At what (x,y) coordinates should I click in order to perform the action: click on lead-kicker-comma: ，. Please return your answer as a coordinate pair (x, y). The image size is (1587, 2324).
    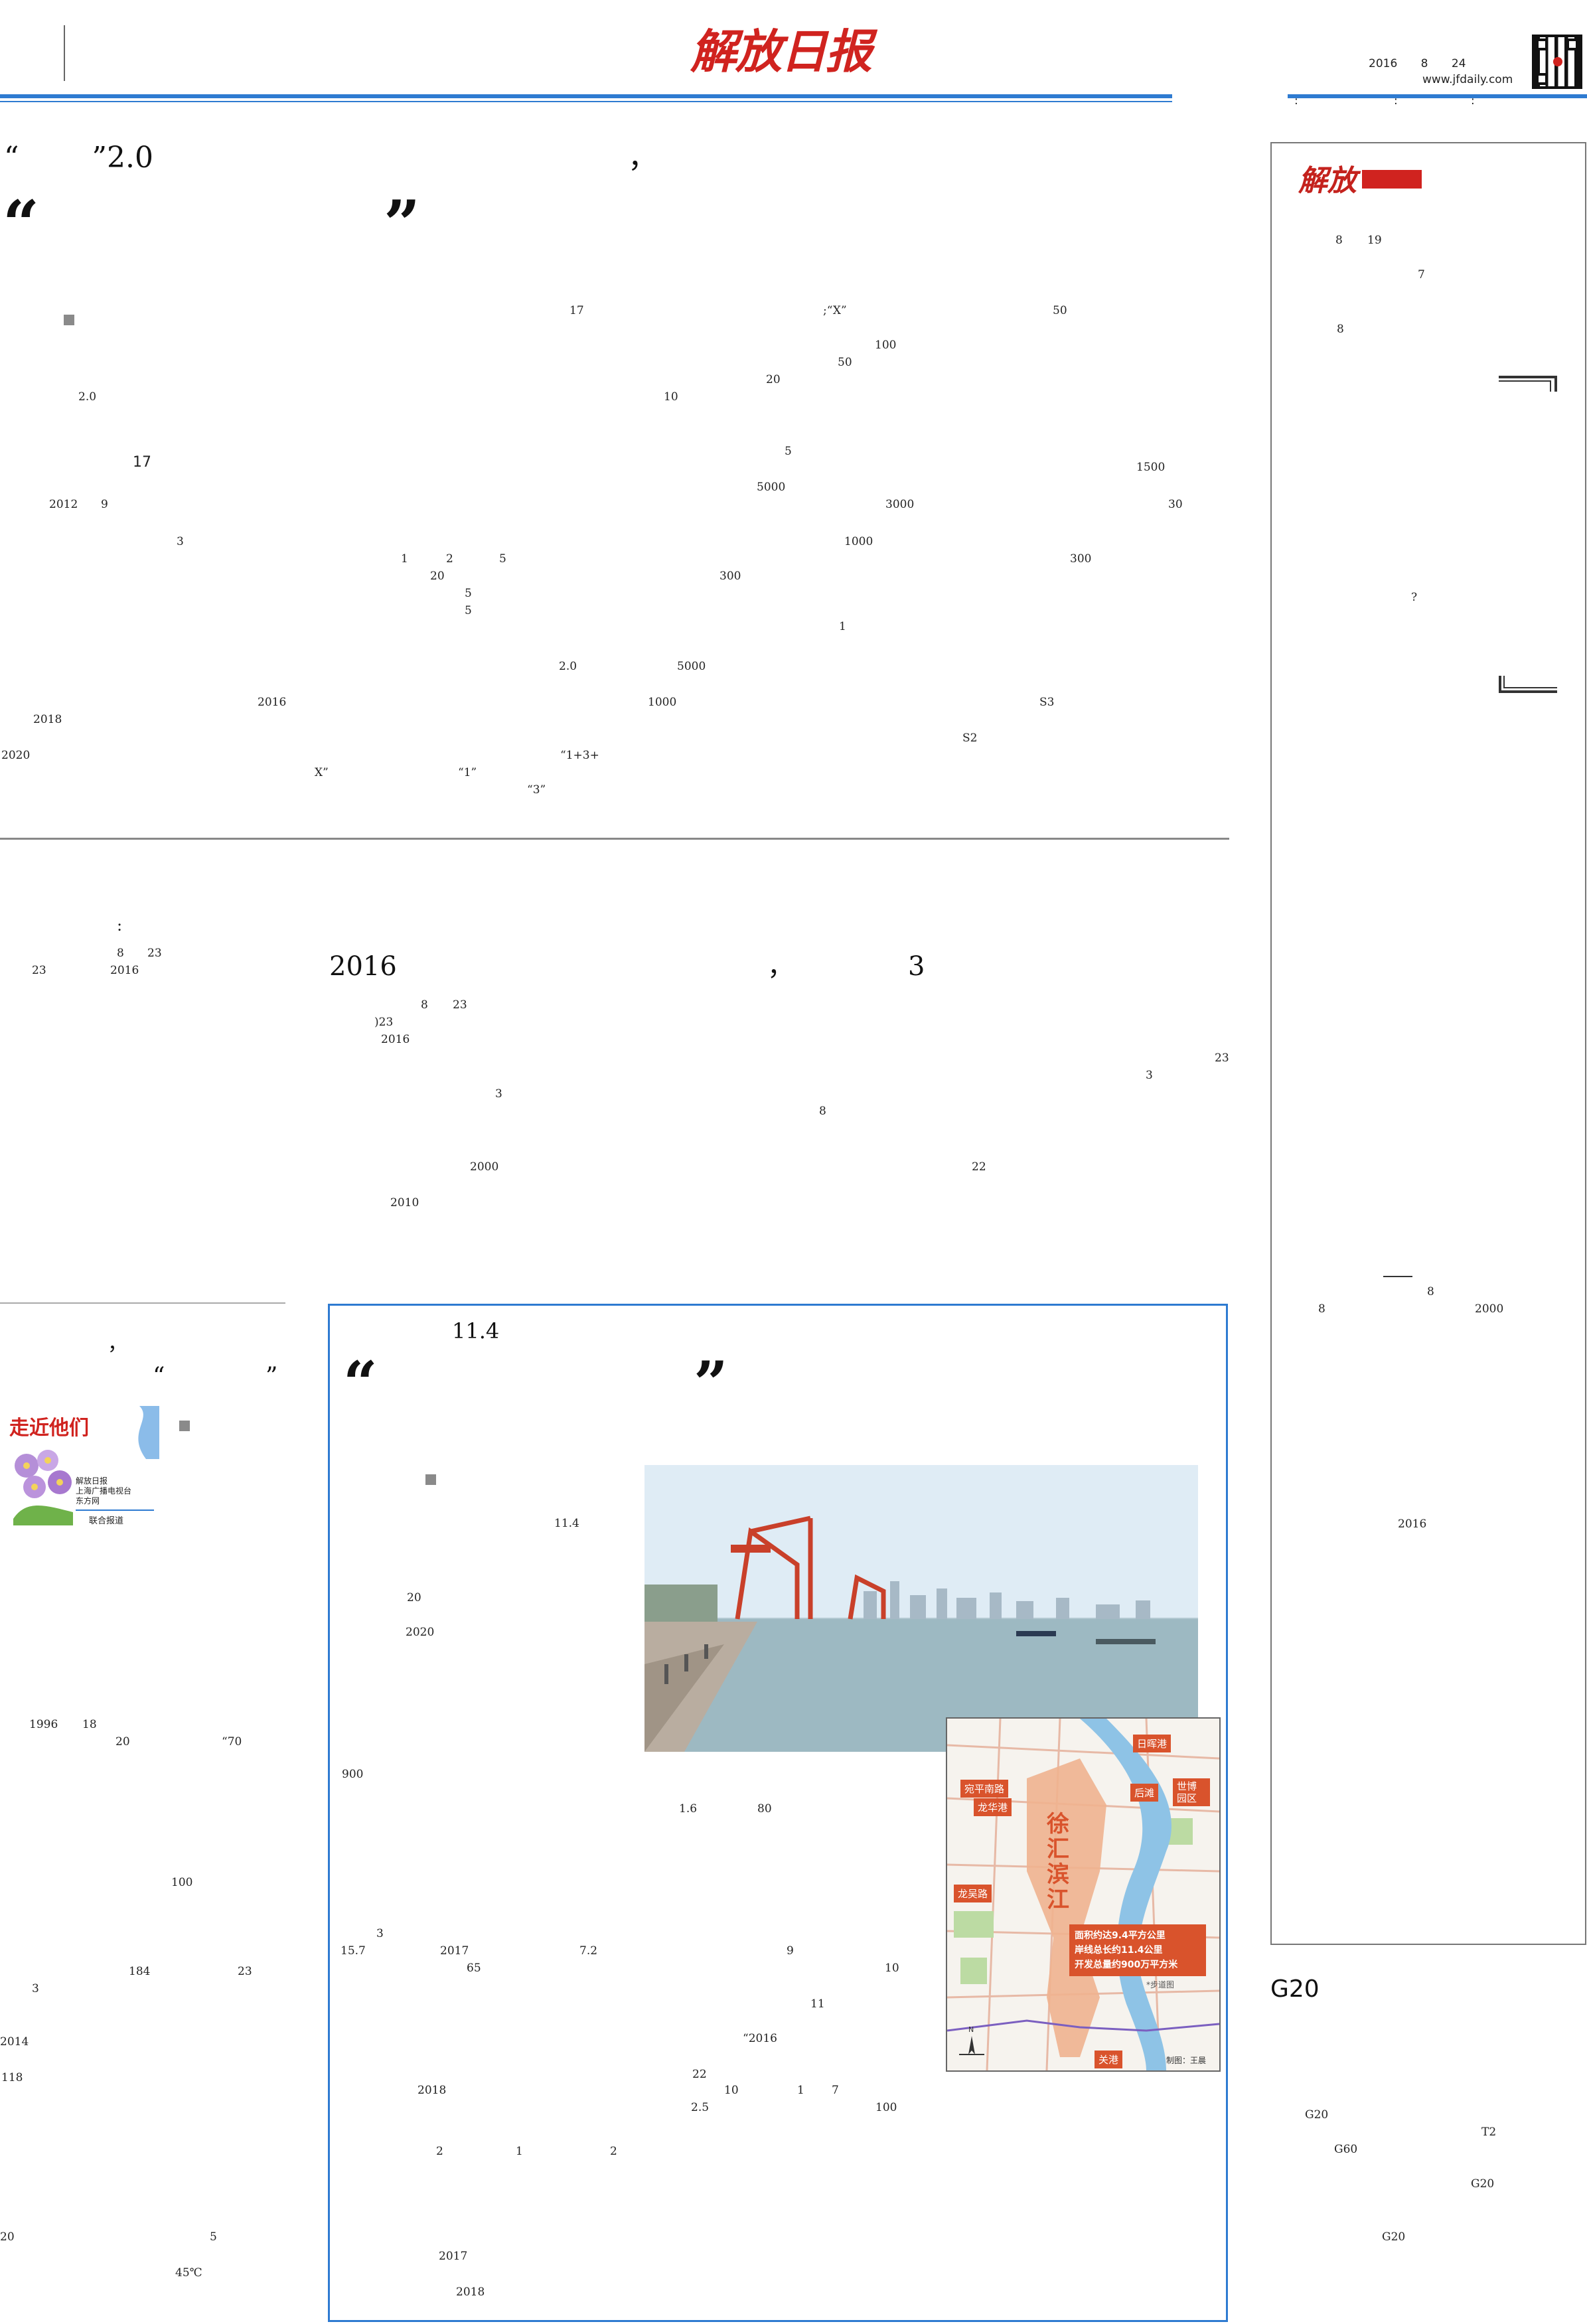
    Looking at the image, I should click on (642, 158).